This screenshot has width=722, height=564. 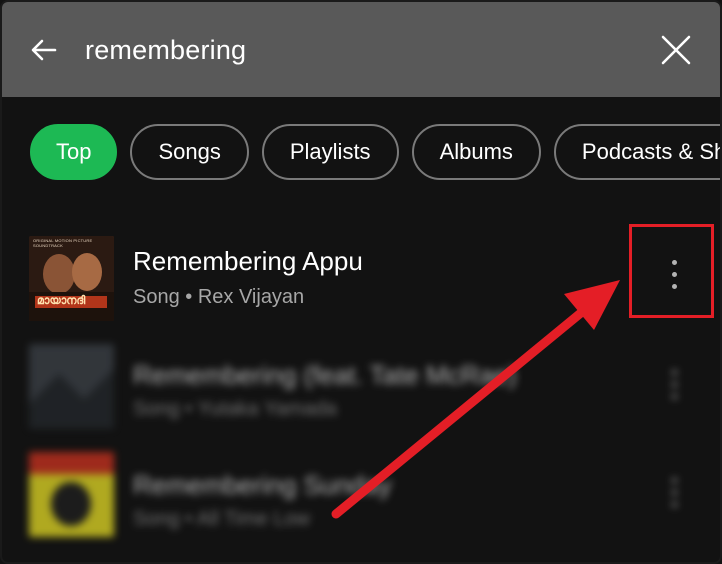 What do you see at coordinates (671, 271) in the screenshot?
I see `annotation-highlight-box` at bounding box center [671, 271].